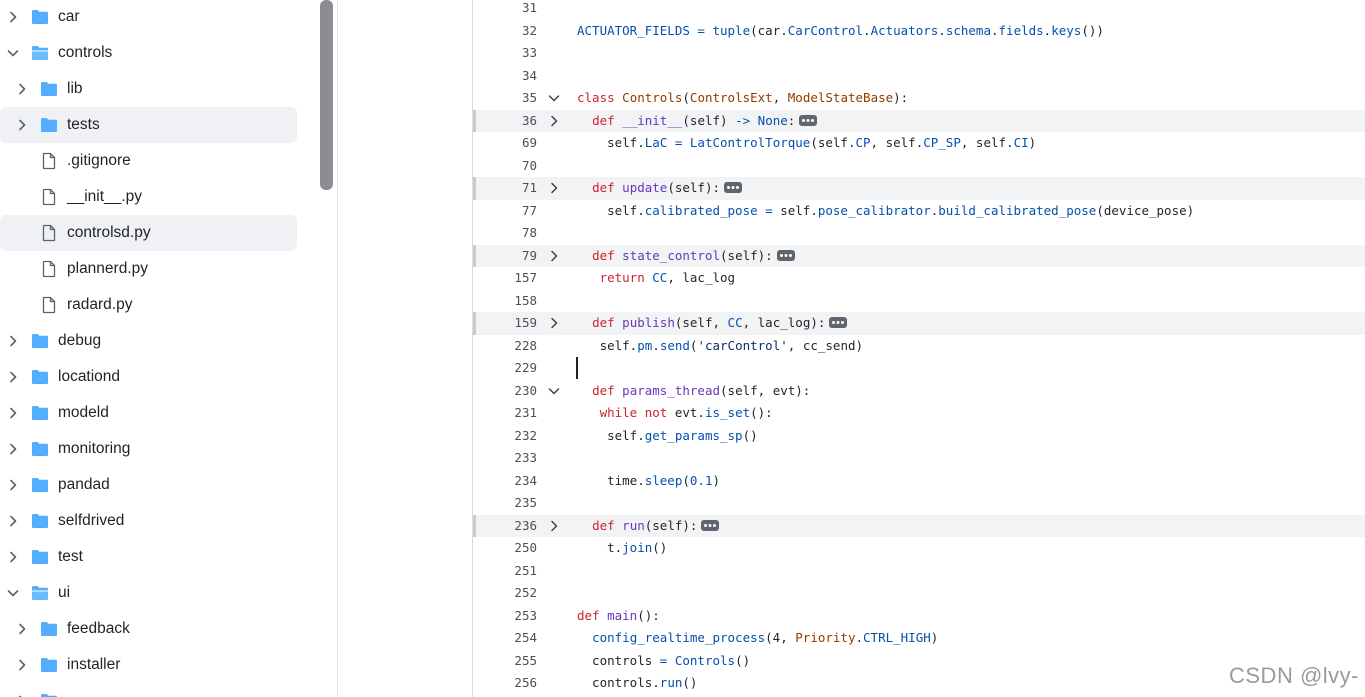 The width and height of the screenshot is (1365, 697). Describe the element at coordinates (515, 571) in the screenshot. I see `line-number: 251` at that location.